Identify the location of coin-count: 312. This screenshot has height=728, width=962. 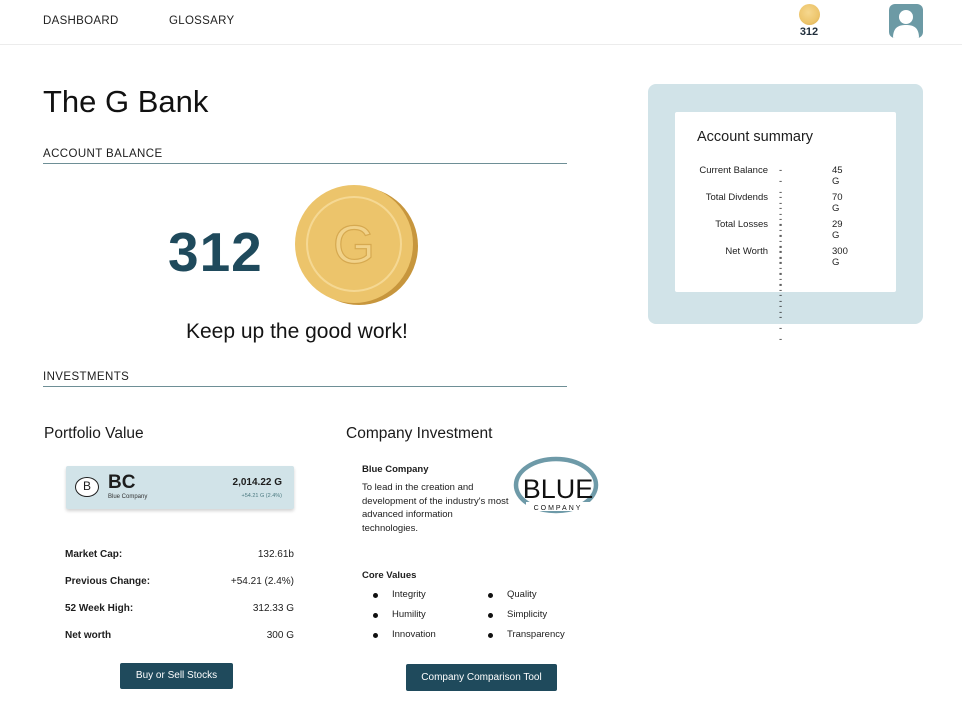
(809, 32).